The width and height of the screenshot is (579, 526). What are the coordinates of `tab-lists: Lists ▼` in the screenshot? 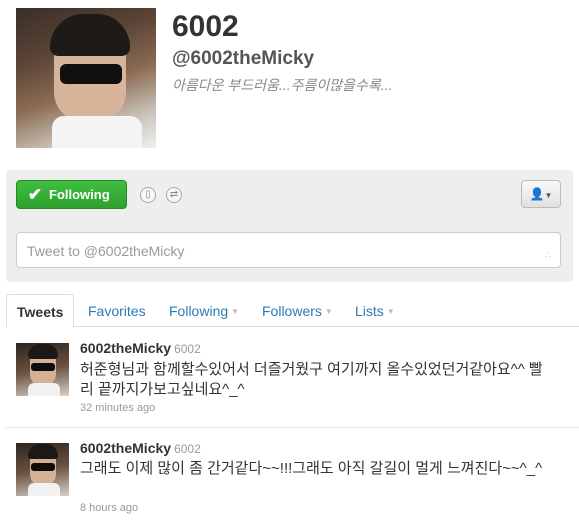 It's located at (375, 310).